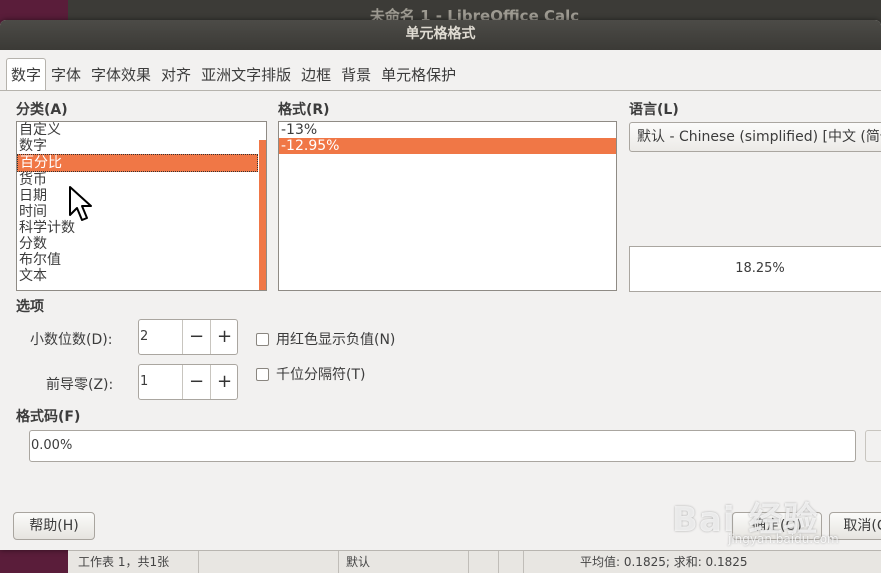 The width and height of the screenshot is (881, 573). Describe the element at coordinates (141, 276) in the screenshot. I see `list-item: 文本` at that location.